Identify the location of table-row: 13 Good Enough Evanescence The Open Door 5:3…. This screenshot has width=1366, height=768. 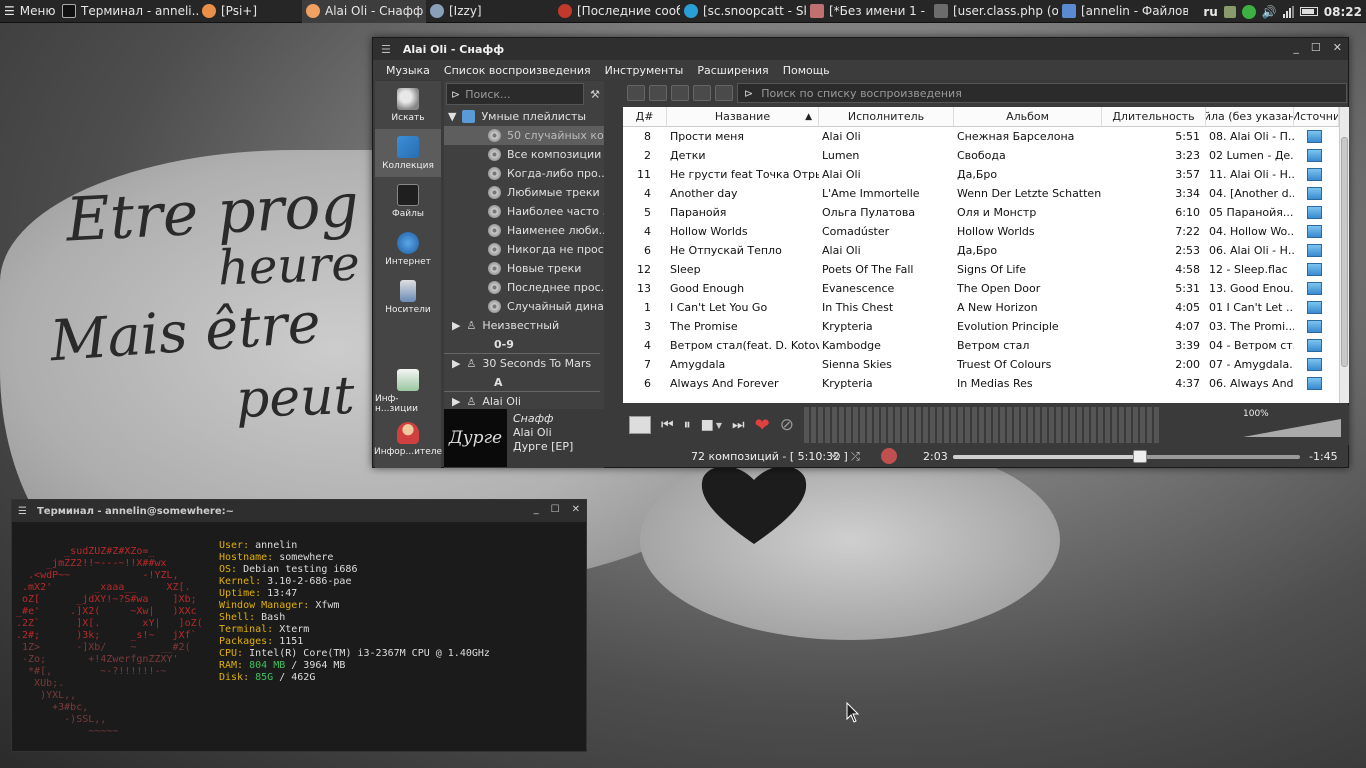
(981, 288).